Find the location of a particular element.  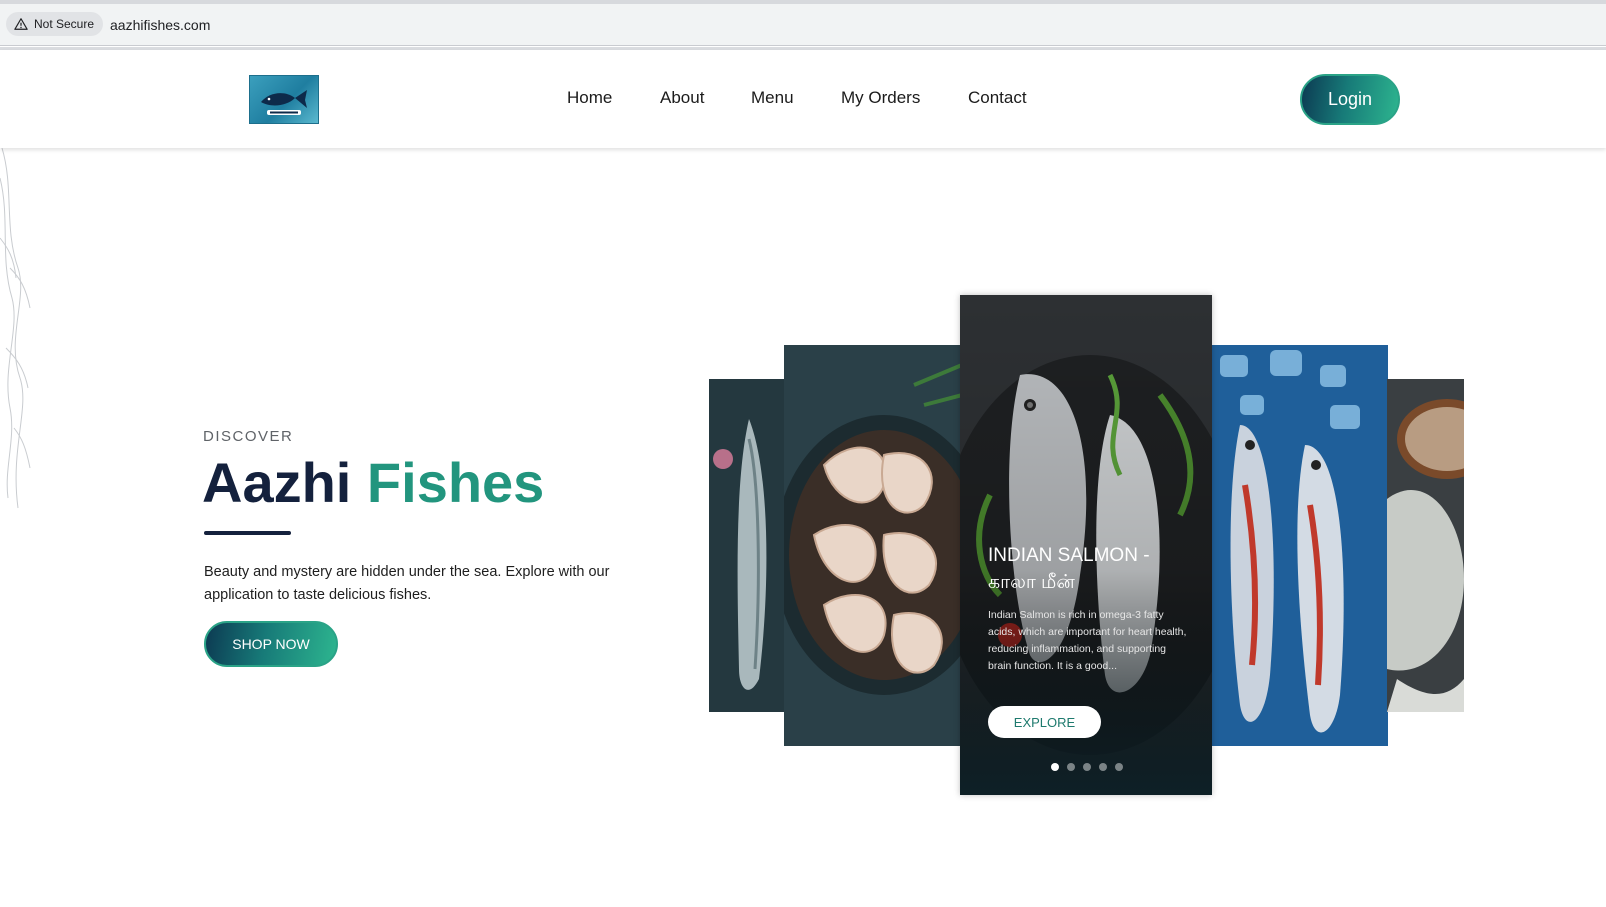

explore-button: EXPLORE is located at coordinates (1044, 722).